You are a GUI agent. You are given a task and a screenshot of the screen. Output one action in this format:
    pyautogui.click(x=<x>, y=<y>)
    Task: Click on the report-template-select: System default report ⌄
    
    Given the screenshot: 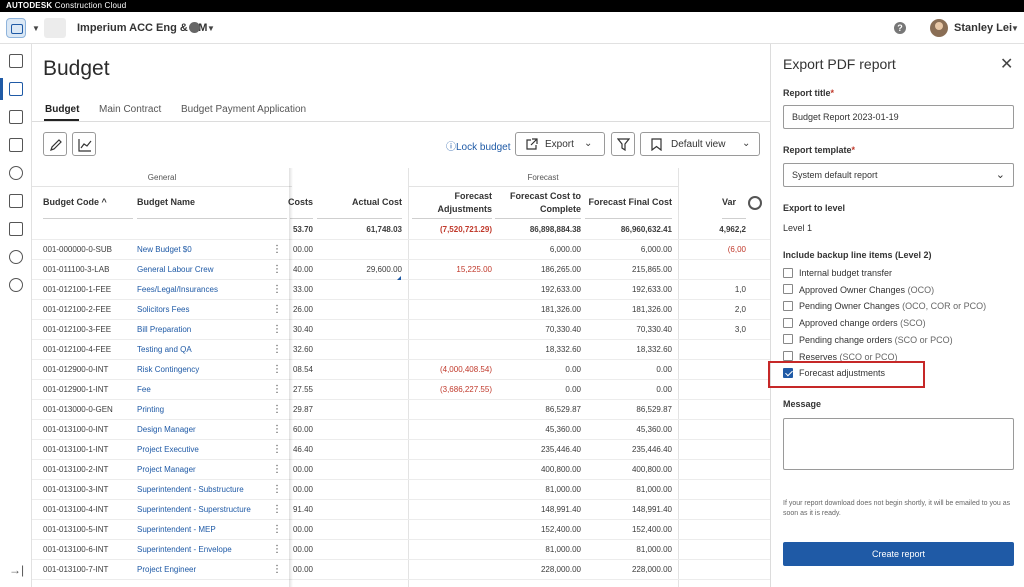 What is the action you would take?
    pyautogui.click(x=898, y=175)
    